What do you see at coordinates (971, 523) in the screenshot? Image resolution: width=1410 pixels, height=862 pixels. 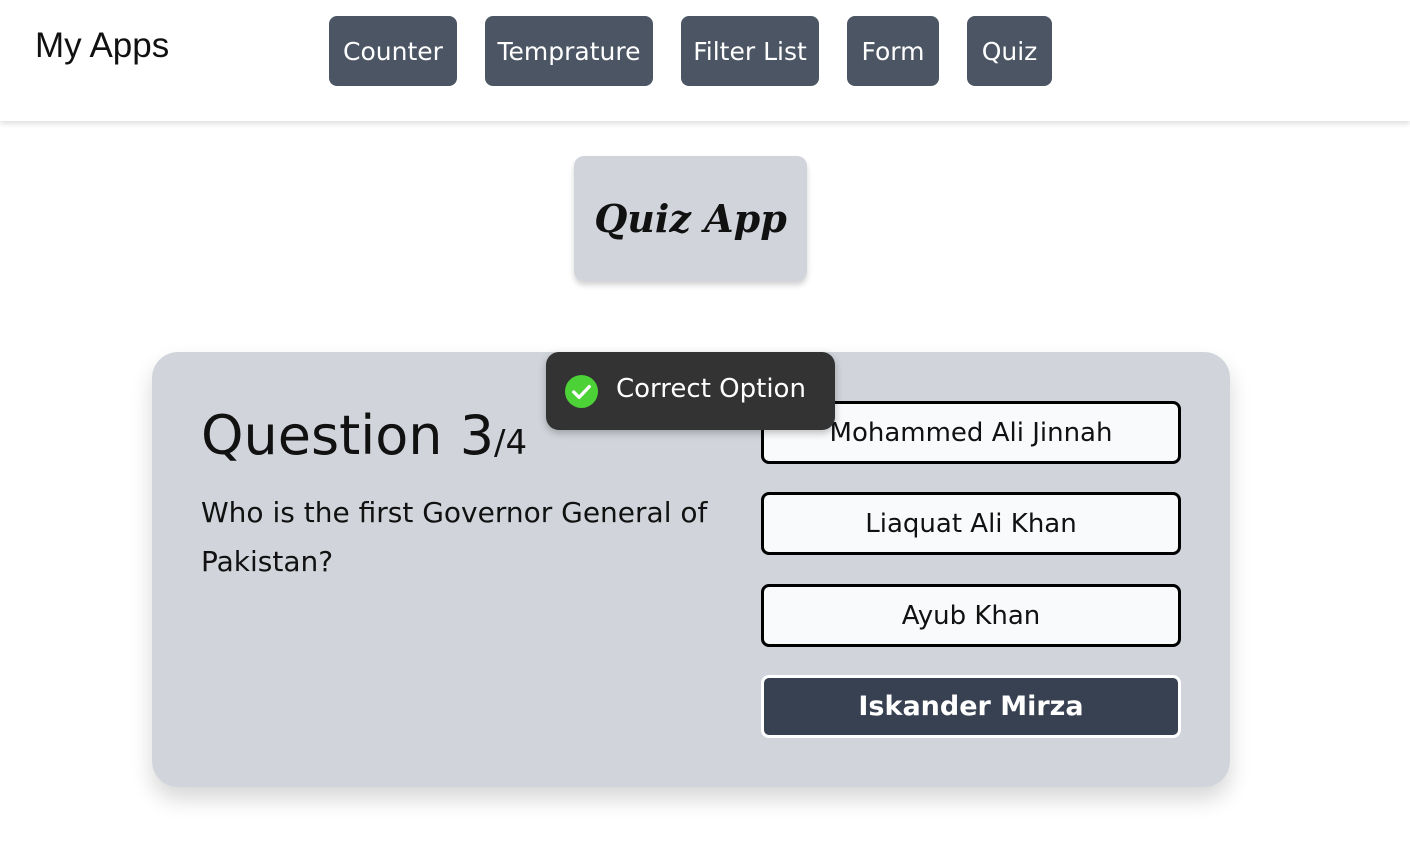 I see `answer-option-2: Liaquat Ali Khan` at bounding box center [971, 523].